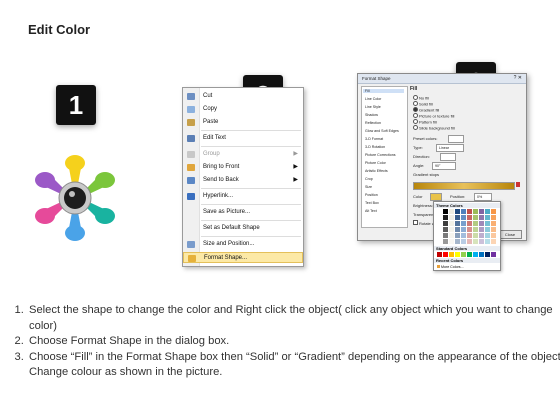  Describe the element at coordinates (433, 116) in the screenshot. I see `radio-picture-fill: Picture or texture fill` at that location.